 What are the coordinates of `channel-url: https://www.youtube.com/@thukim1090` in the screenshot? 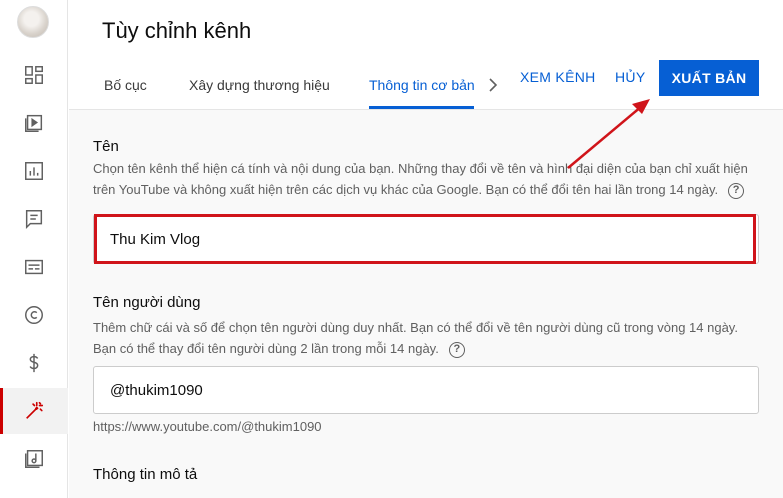 It's located at (207, 426).